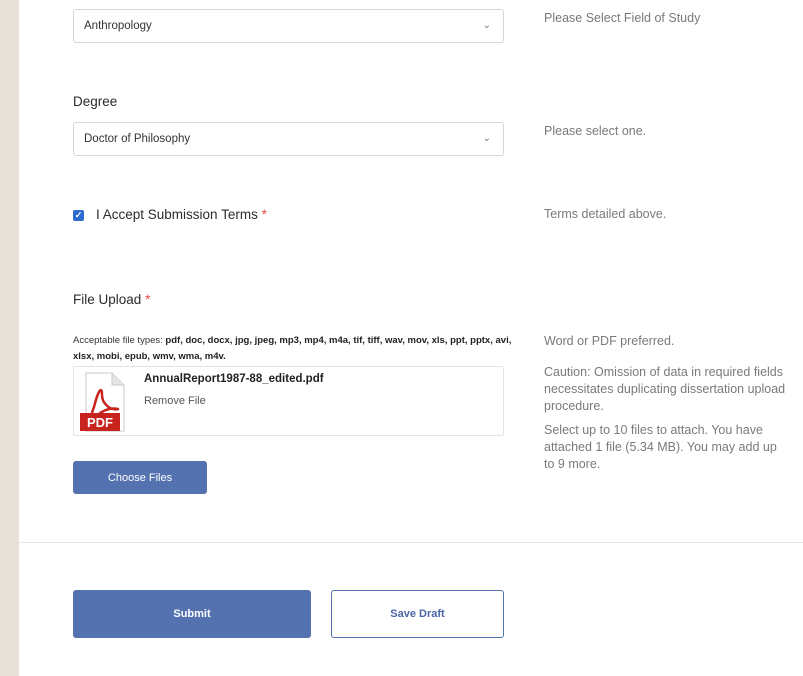 The width and height of the screenshot is (803, 676). I want to click on degree-value: Doctor of Philosophy, so click(137, 139).